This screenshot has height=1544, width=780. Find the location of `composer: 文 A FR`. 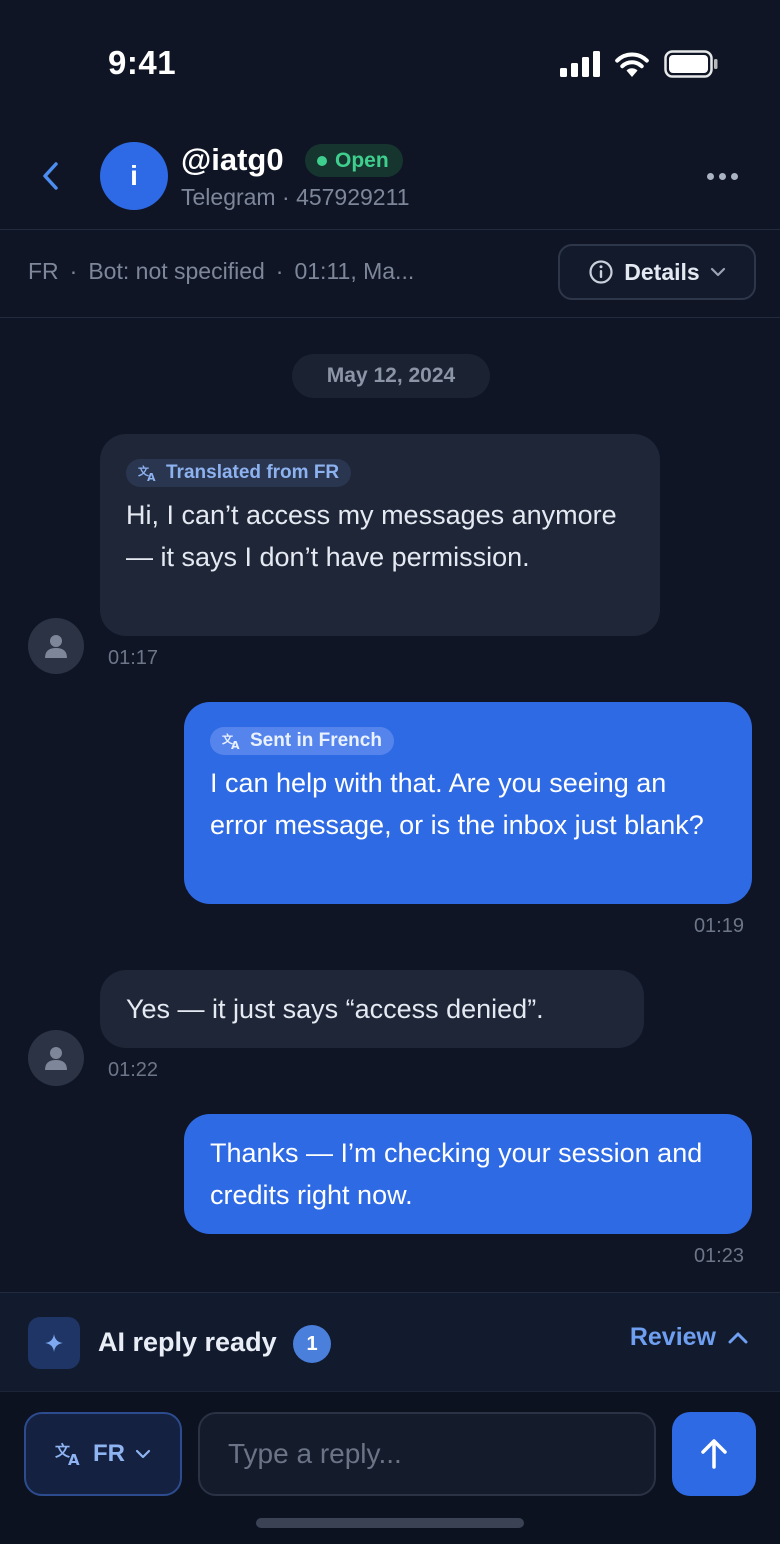

composer: 文 A FR is located at coordinates (390, 1468).